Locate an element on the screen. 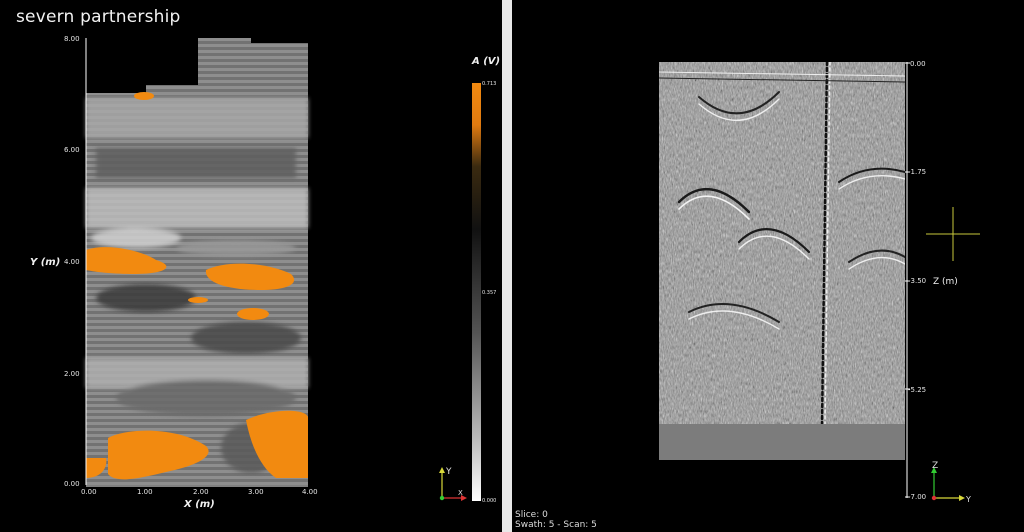 The image size is (1024, 532). orientation-y2-label: Y is located at coordinates (968, 499).